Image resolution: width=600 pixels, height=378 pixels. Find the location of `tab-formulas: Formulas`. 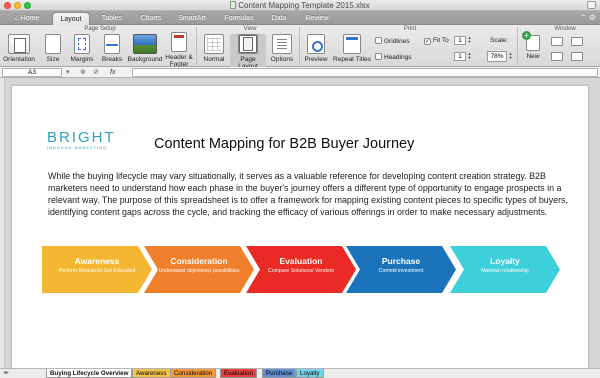

tab-formulas: Formulas is located at coordinates (239, 18).